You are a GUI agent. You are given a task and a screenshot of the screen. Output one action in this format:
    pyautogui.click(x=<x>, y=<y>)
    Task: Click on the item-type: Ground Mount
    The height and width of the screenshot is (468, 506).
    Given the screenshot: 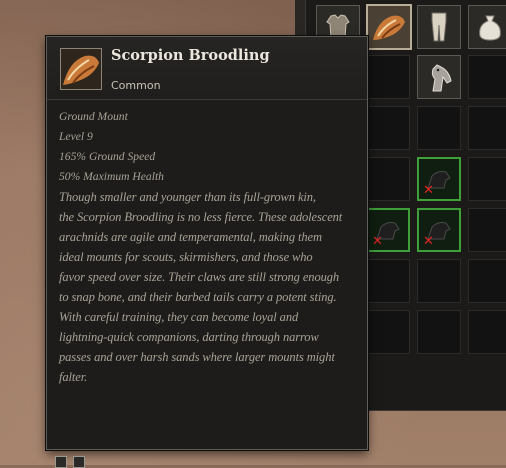 What is the action you would take?
    pyautogui.click(x=93, y=116)
    